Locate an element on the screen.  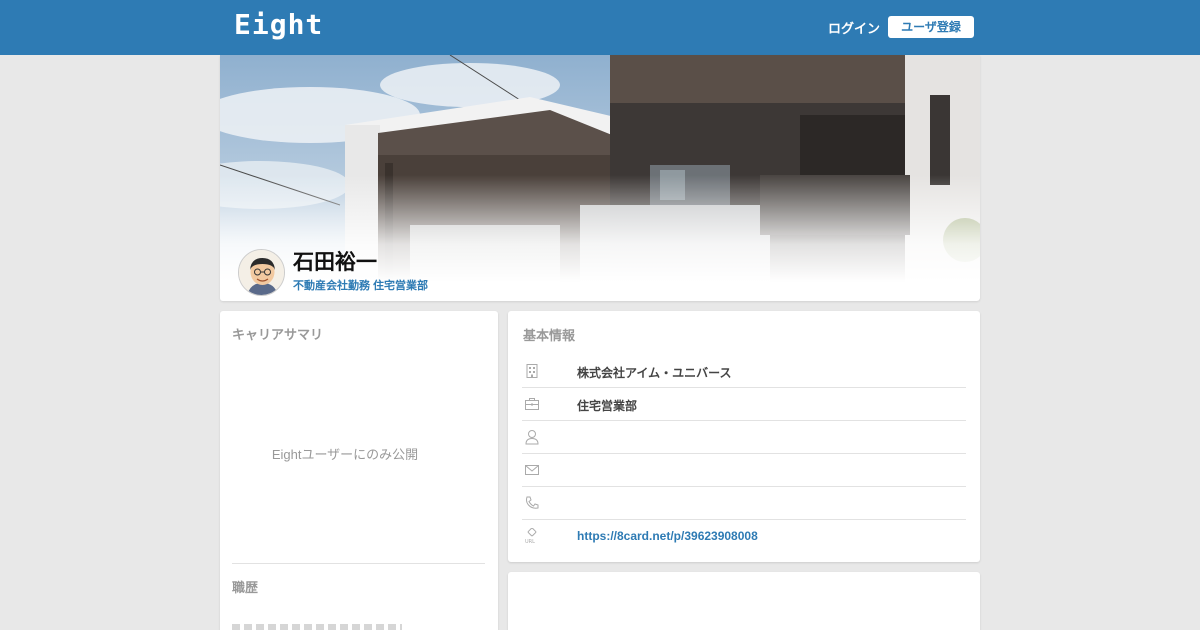
company-name: 株式会社アイム・ユニバース is located at coordinates (654, 373).